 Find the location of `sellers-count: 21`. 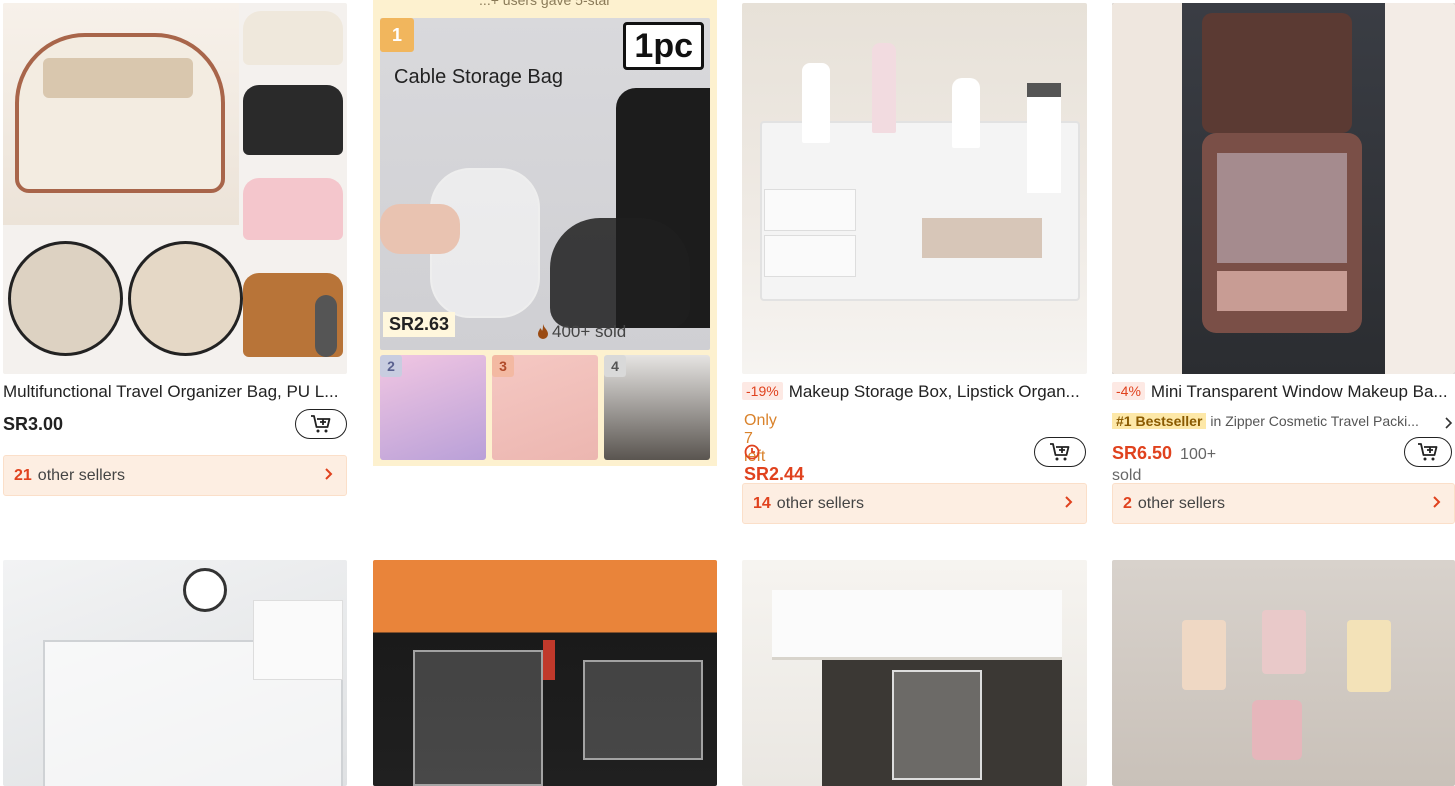

sellers-count: 21 is located at coordinates (23, 475).